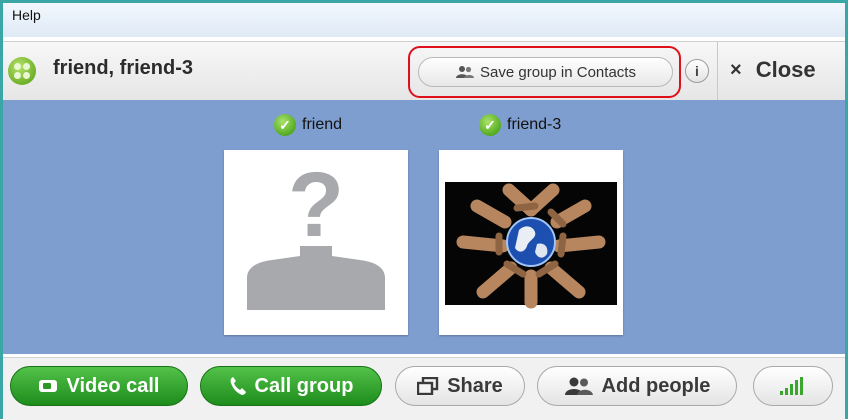 The image size is (848, 420). I want to click on info-button: i, so click(697, 71).